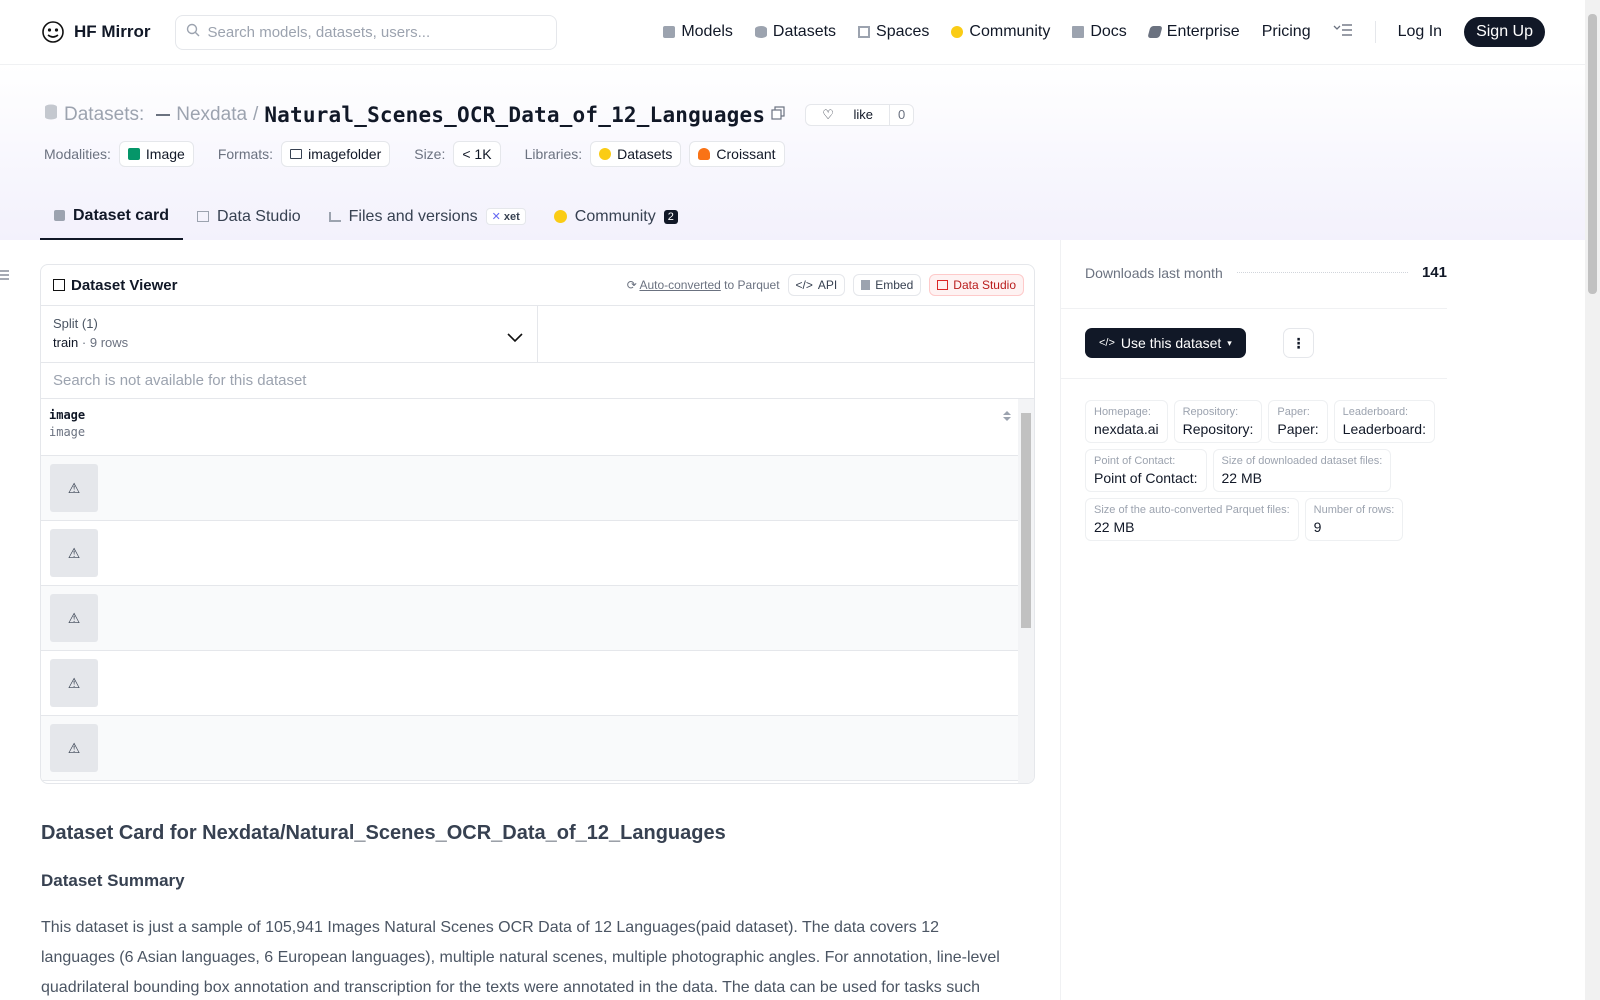 This screenshot has width=1600, height=1000. What do you see at coordinates (1434, 272) in the screenshot?
I see `downloads-count: 141` at bounding box center [1434, 272].